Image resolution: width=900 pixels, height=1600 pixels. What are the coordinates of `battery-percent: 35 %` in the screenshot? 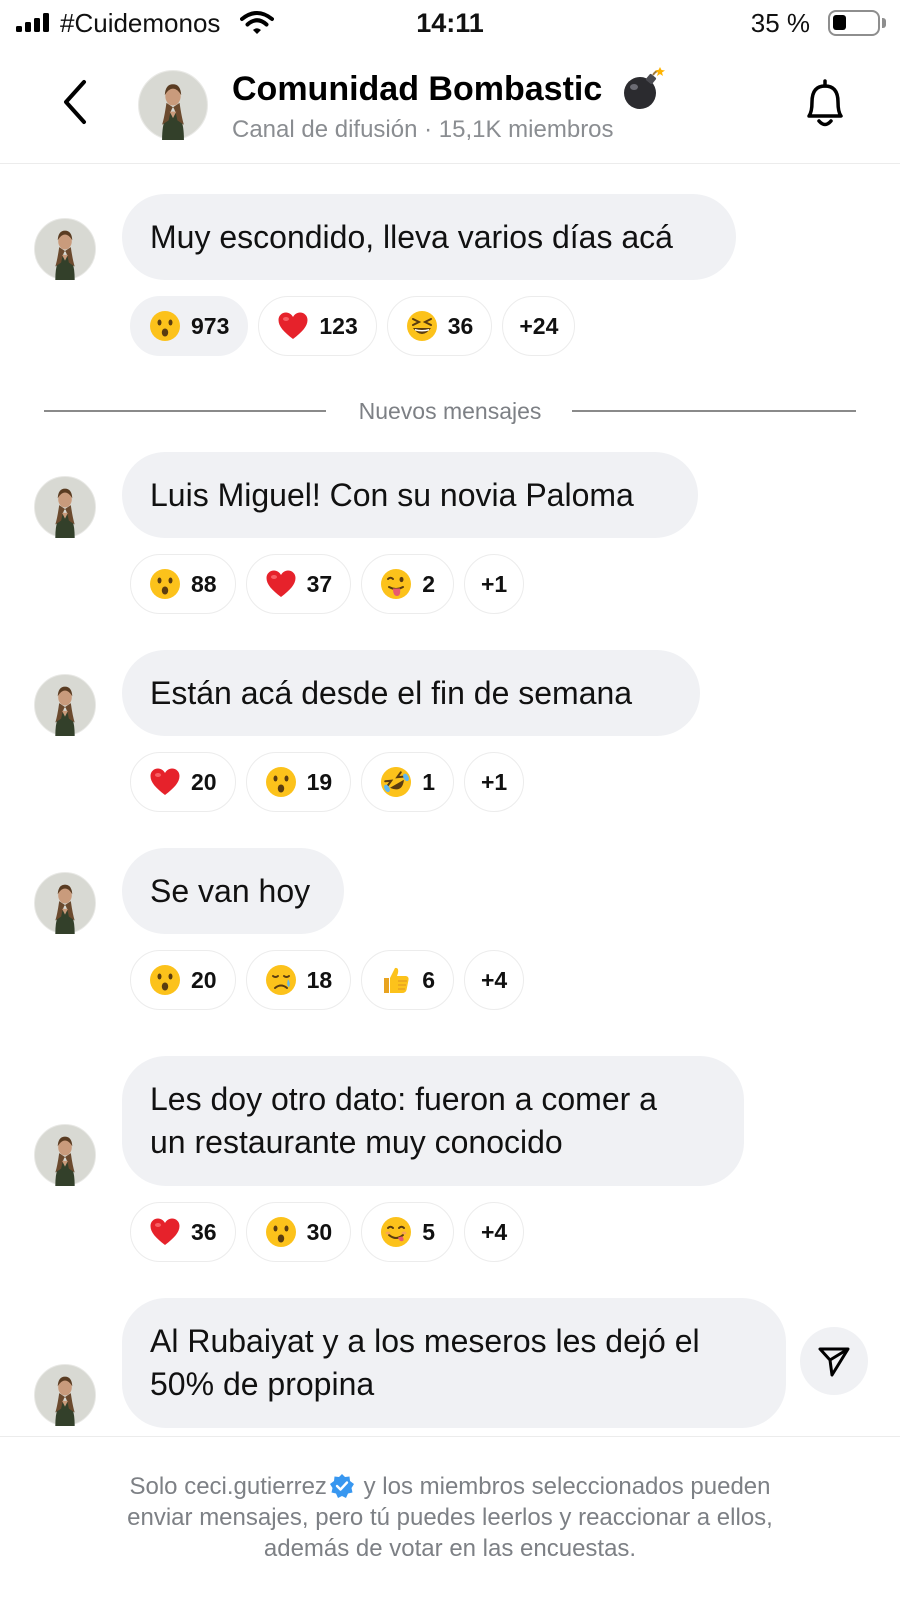 It's located at (780, 23).